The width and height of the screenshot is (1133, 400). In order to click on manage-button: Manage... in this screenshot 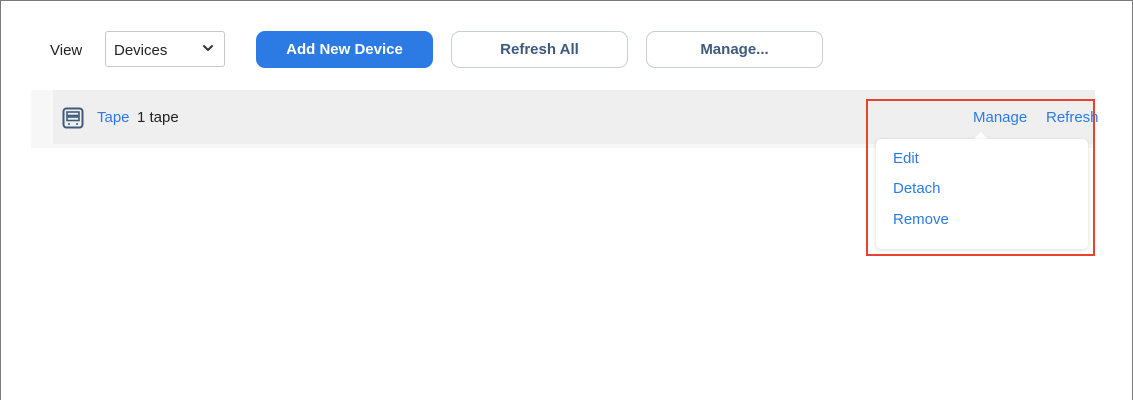, I will do `click(734, 49)`.